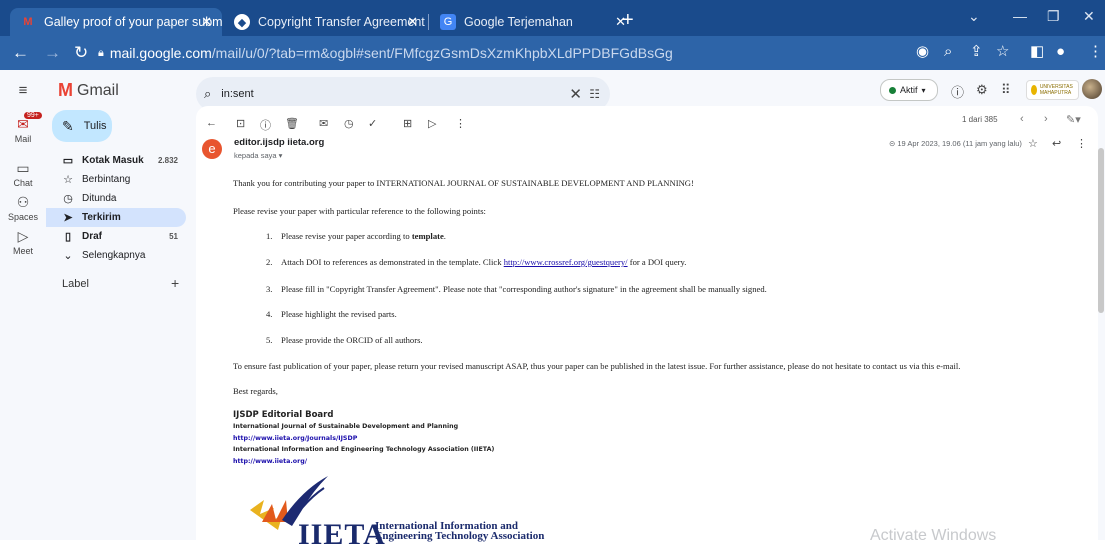 Image resolution: width=1105 pixels, height=552 pixels. What do you see at coordinates (1046, 119) in the screenshot?
I see `older-icon: ›` at bounding box center [1046, 119].